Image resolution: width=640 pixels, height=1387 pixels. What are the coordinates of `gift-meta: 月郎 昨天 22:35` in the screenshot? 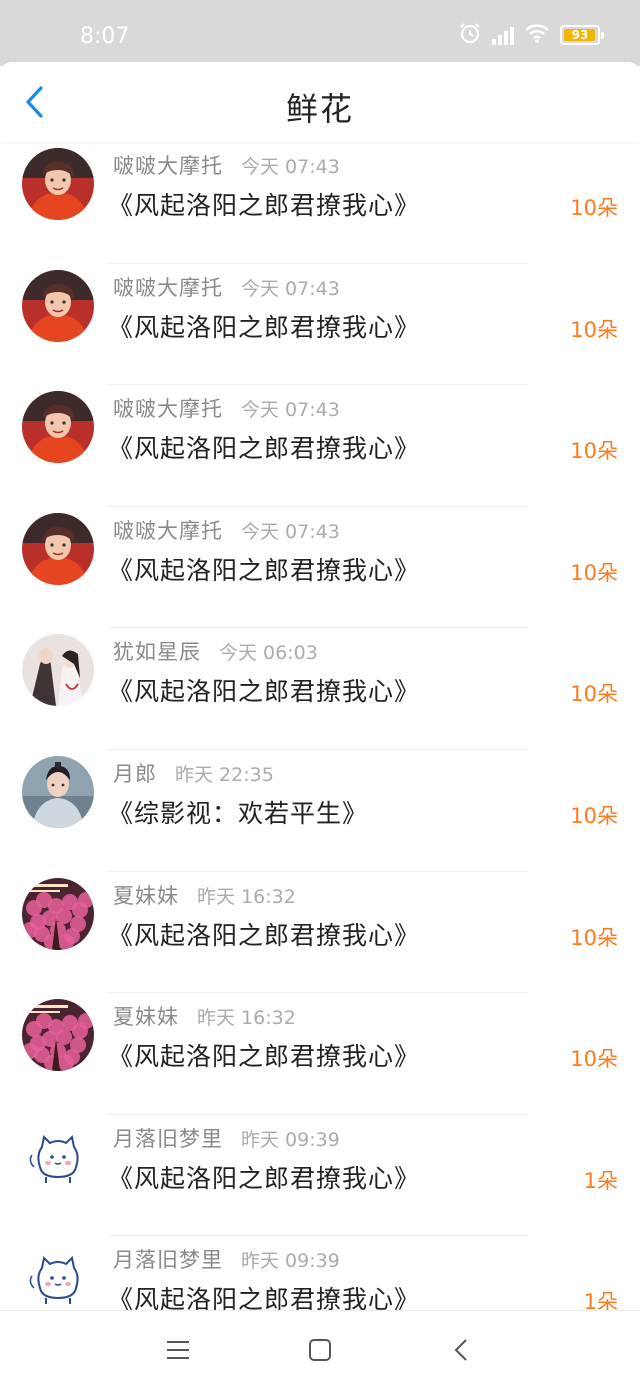 It's located at (193, 773).